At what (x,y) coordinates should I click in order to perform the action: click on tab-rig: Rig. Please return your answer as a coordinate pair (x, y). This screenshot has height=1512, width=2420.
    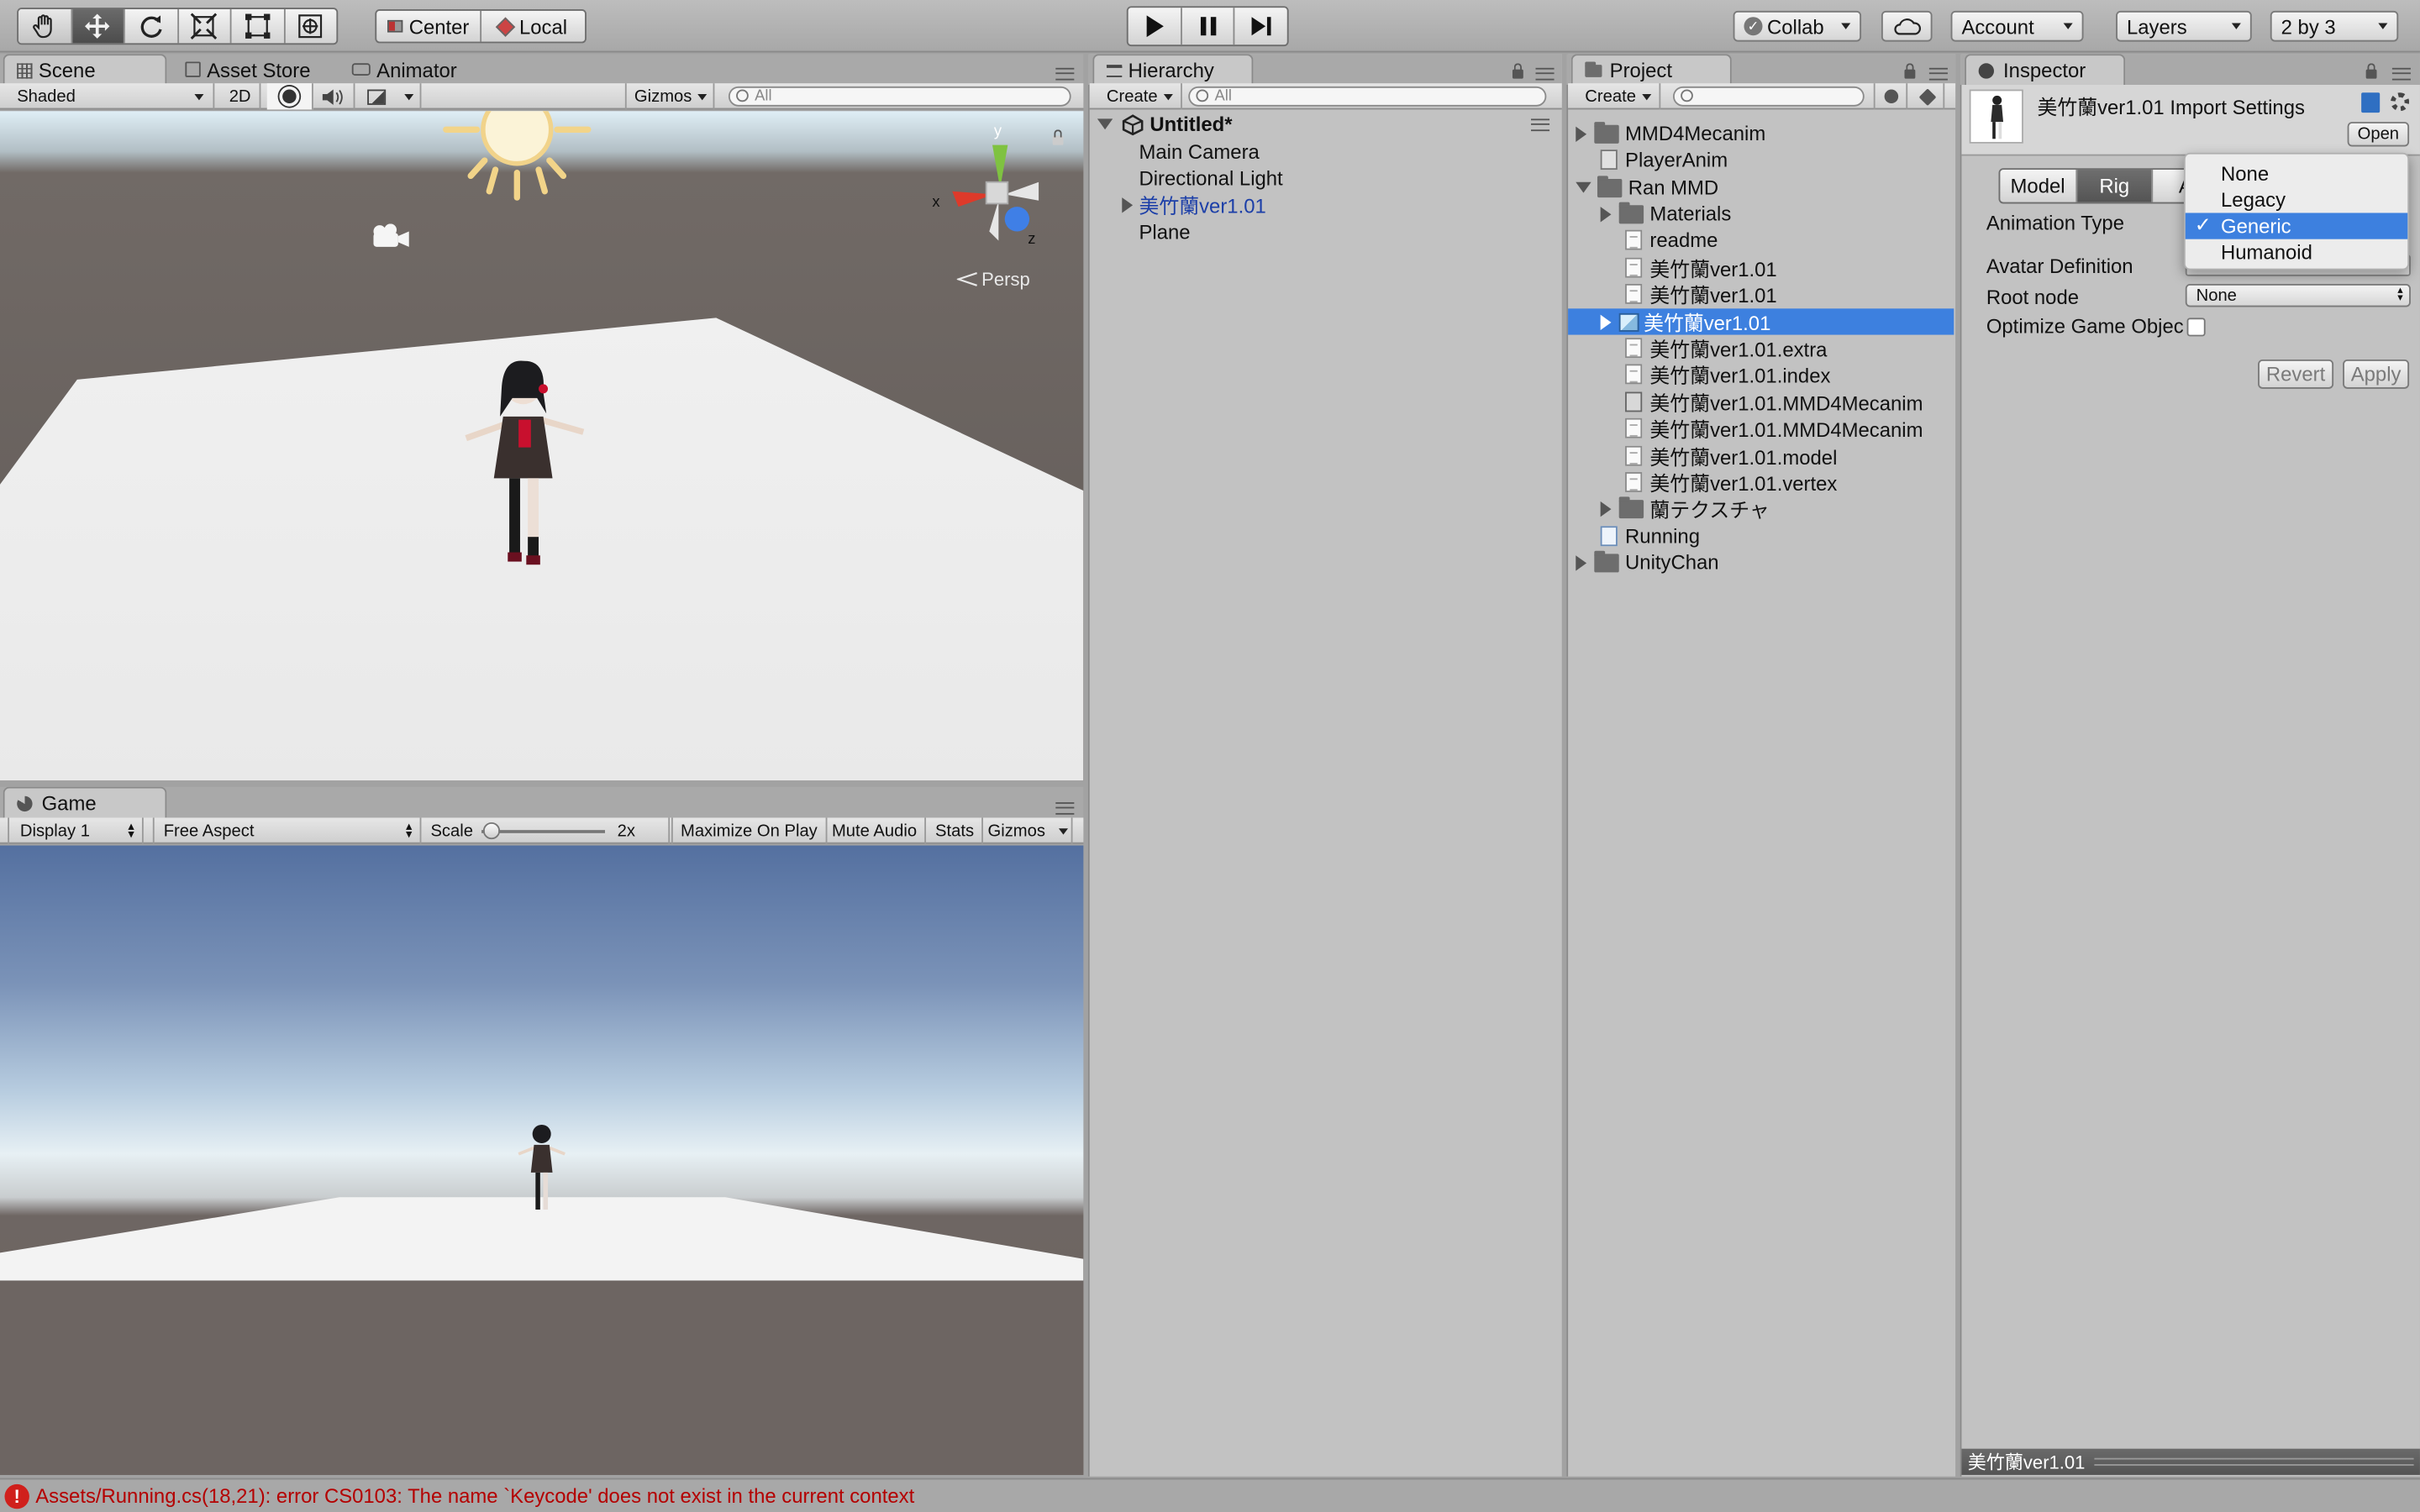
    Looking at the image, I should click on (2115, 186).